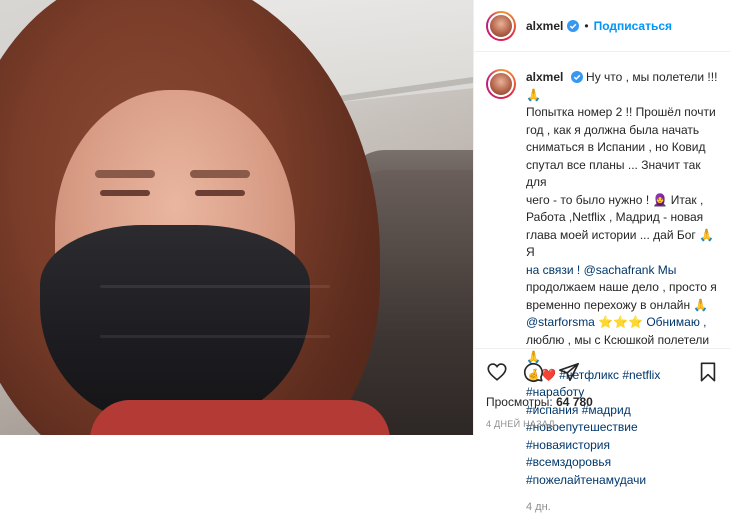  I want to click on right-eye, so click(220, 193).